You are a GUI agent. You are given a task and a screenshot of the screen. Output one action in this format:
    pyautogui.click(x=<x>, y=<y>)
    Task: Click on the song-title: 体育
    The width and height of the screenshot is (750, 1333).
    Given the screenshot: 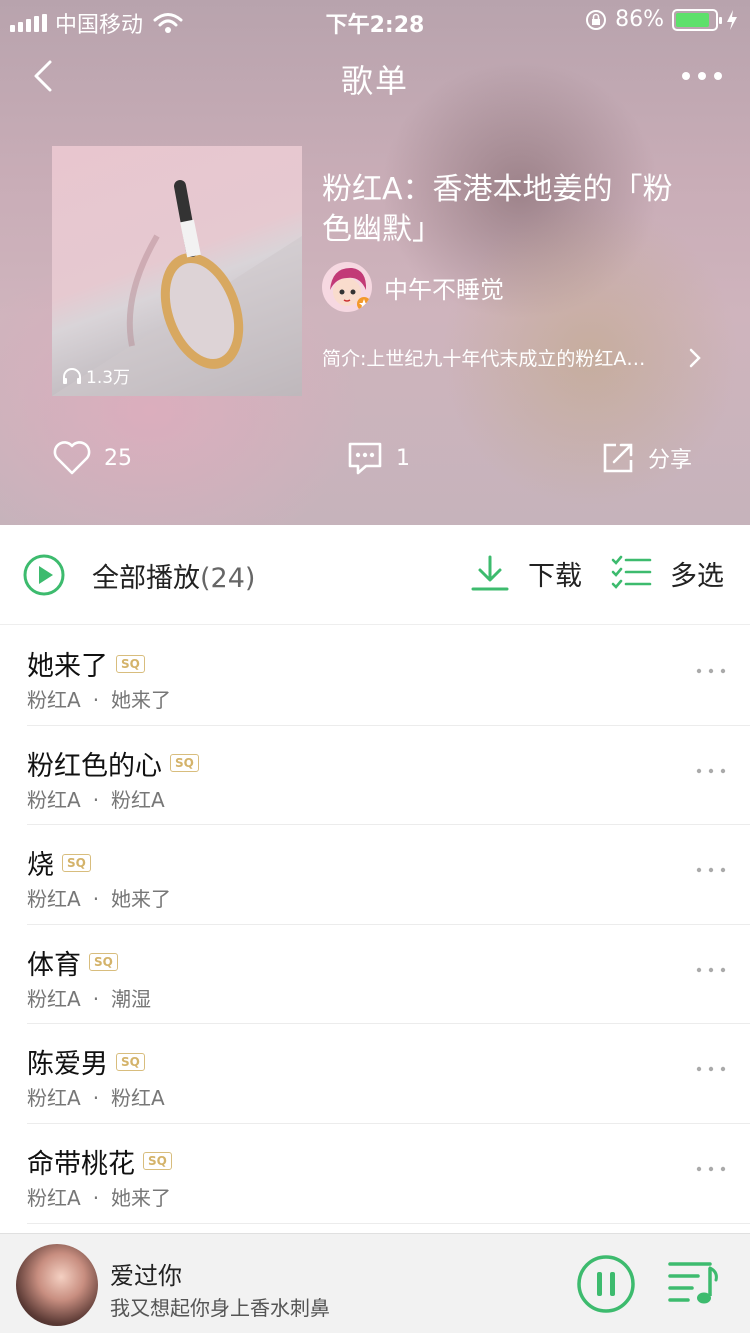 What is the action you would take?
    pyautogui.click(x=54, y=965)
    